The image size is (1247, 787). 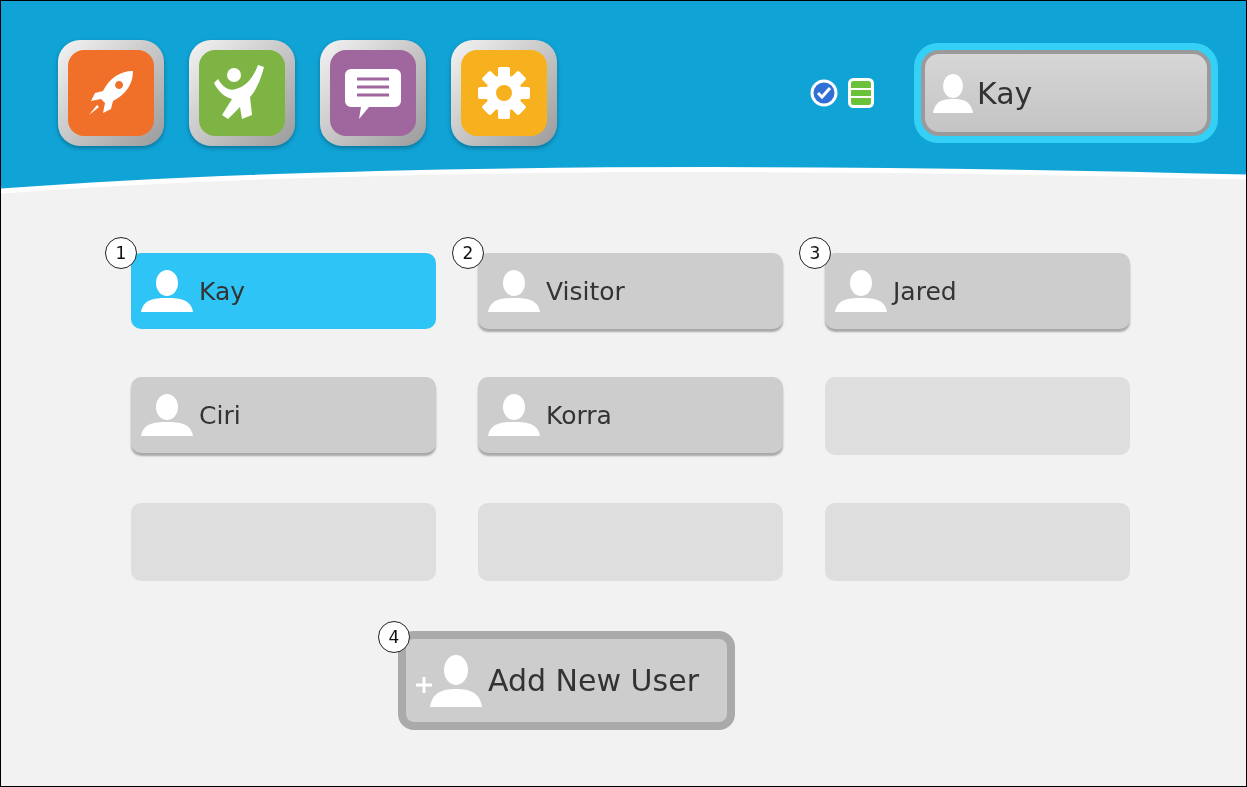 I want to click on user-button: Visitor, so click(x=630, y=291).